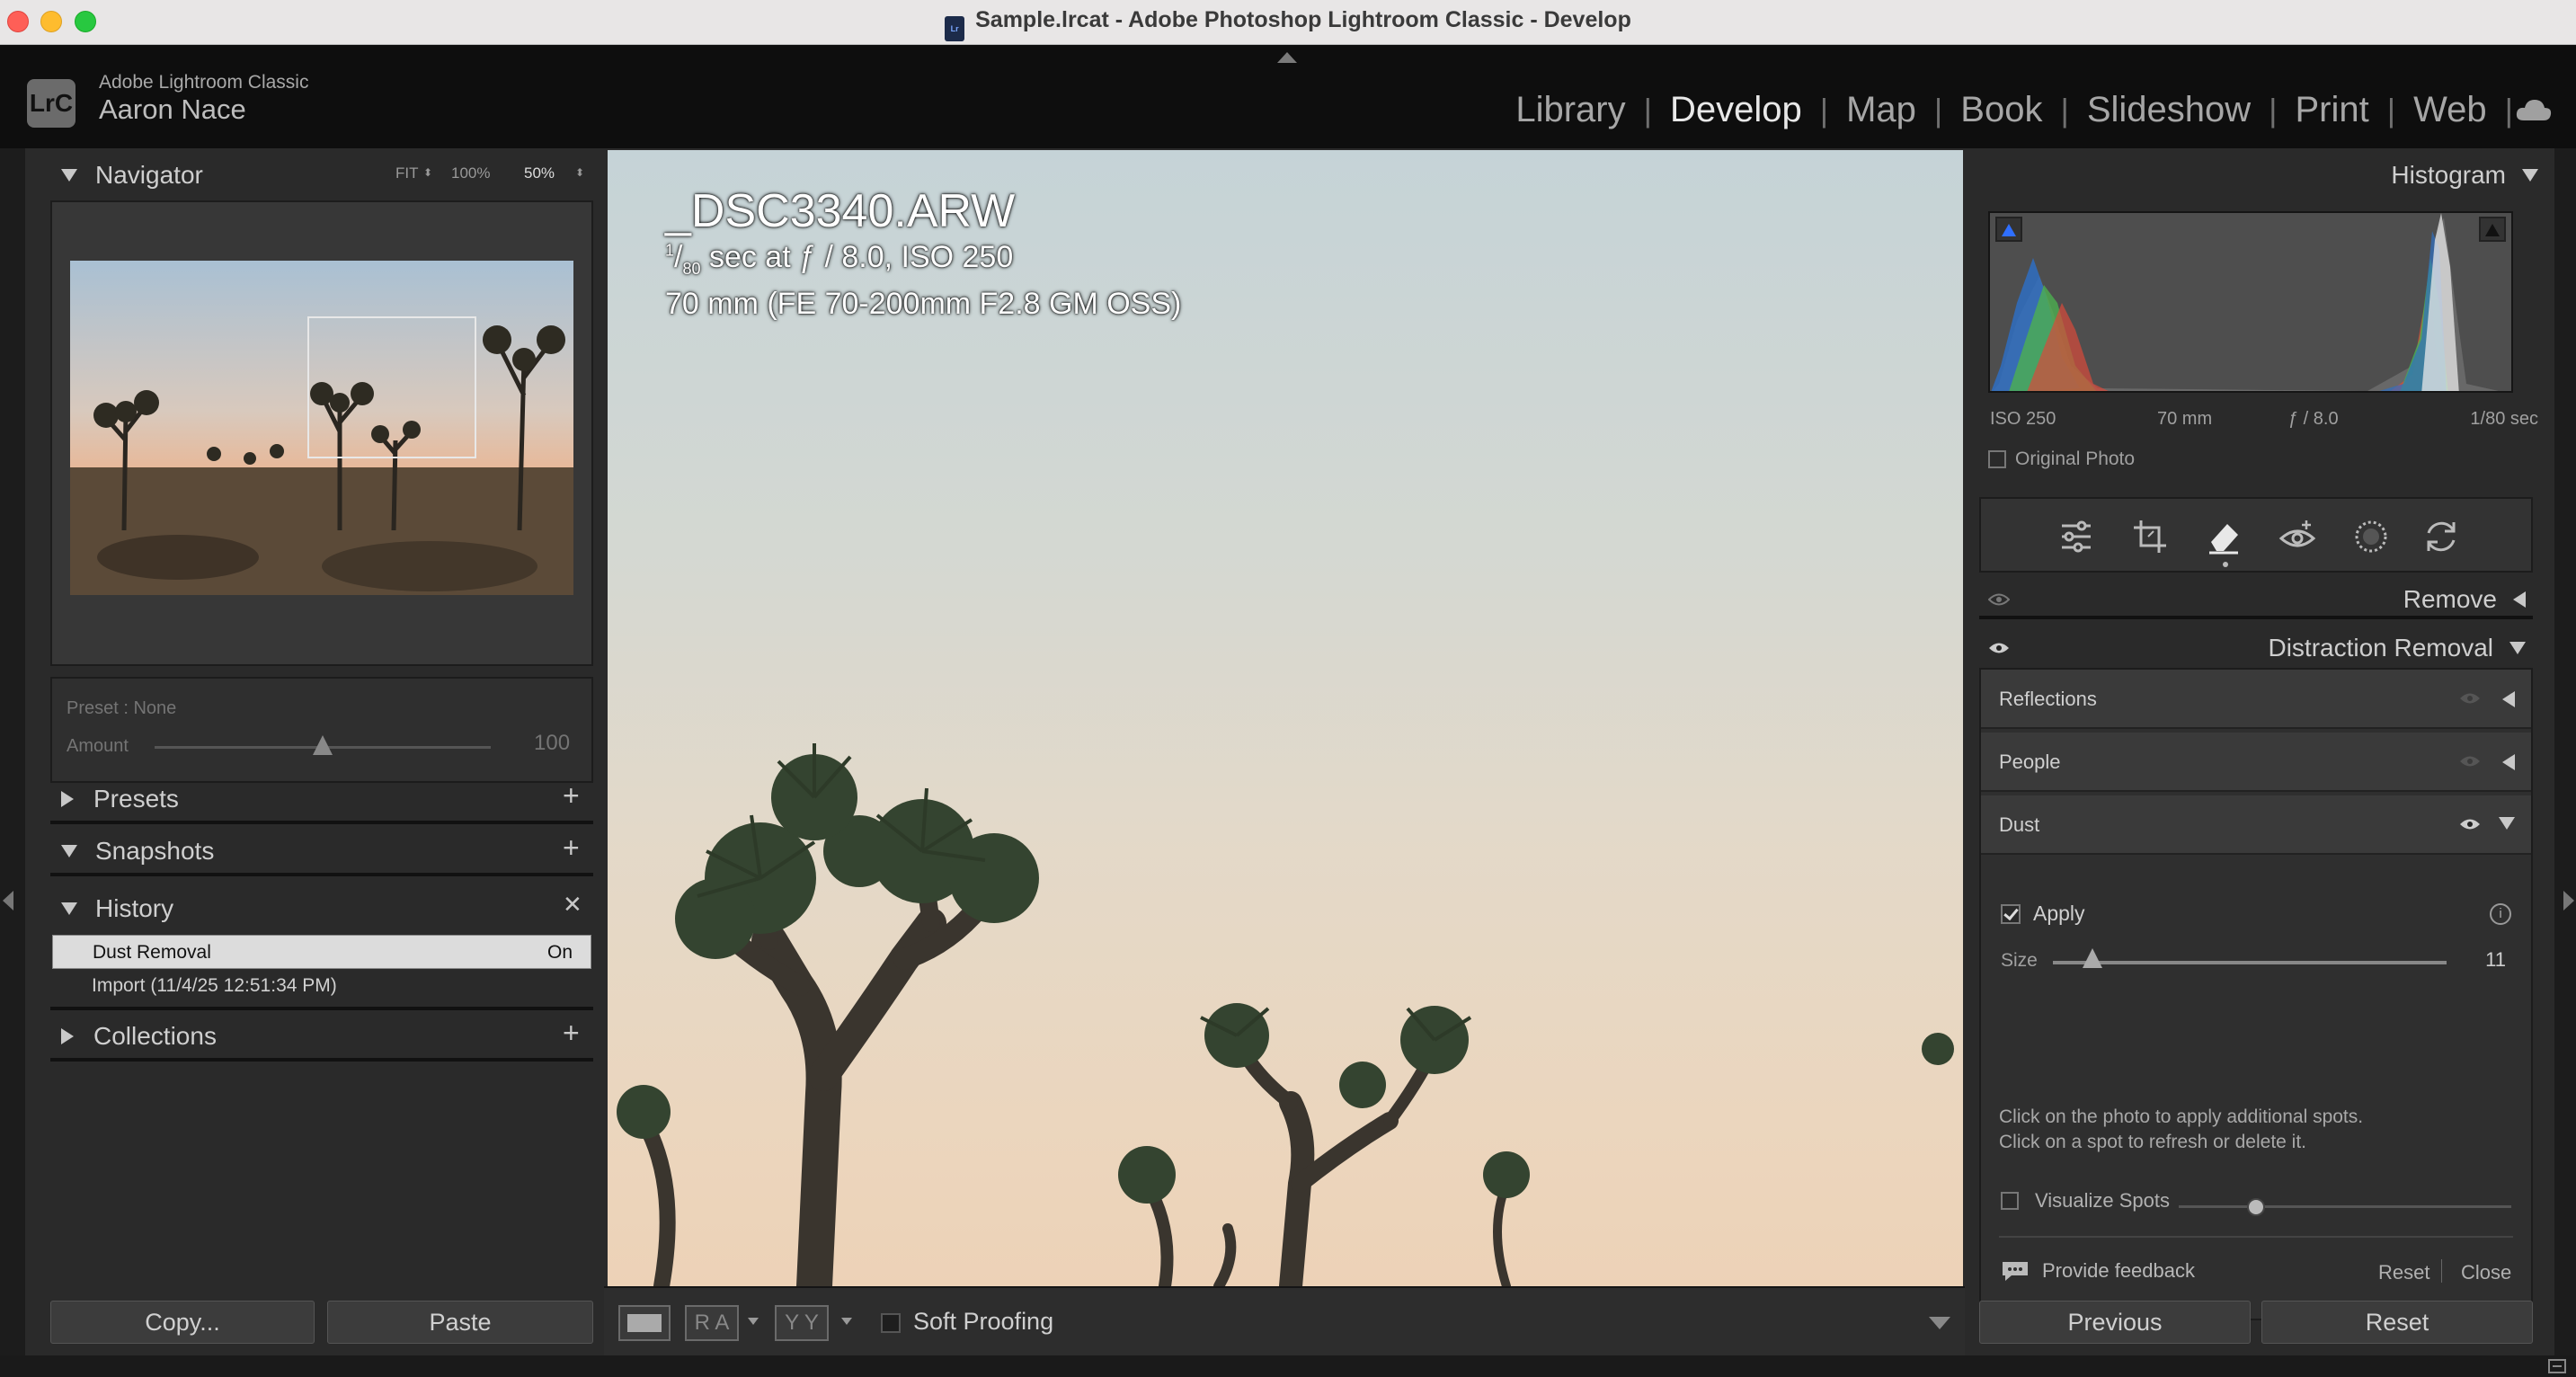 The image size is (2576, 1377). Describe the element at coordinates (923, 304) in the screenshot. I see `photo-lens-info: 70 mm (FE 70-200mm F2.8 GM OSS)` at that location.